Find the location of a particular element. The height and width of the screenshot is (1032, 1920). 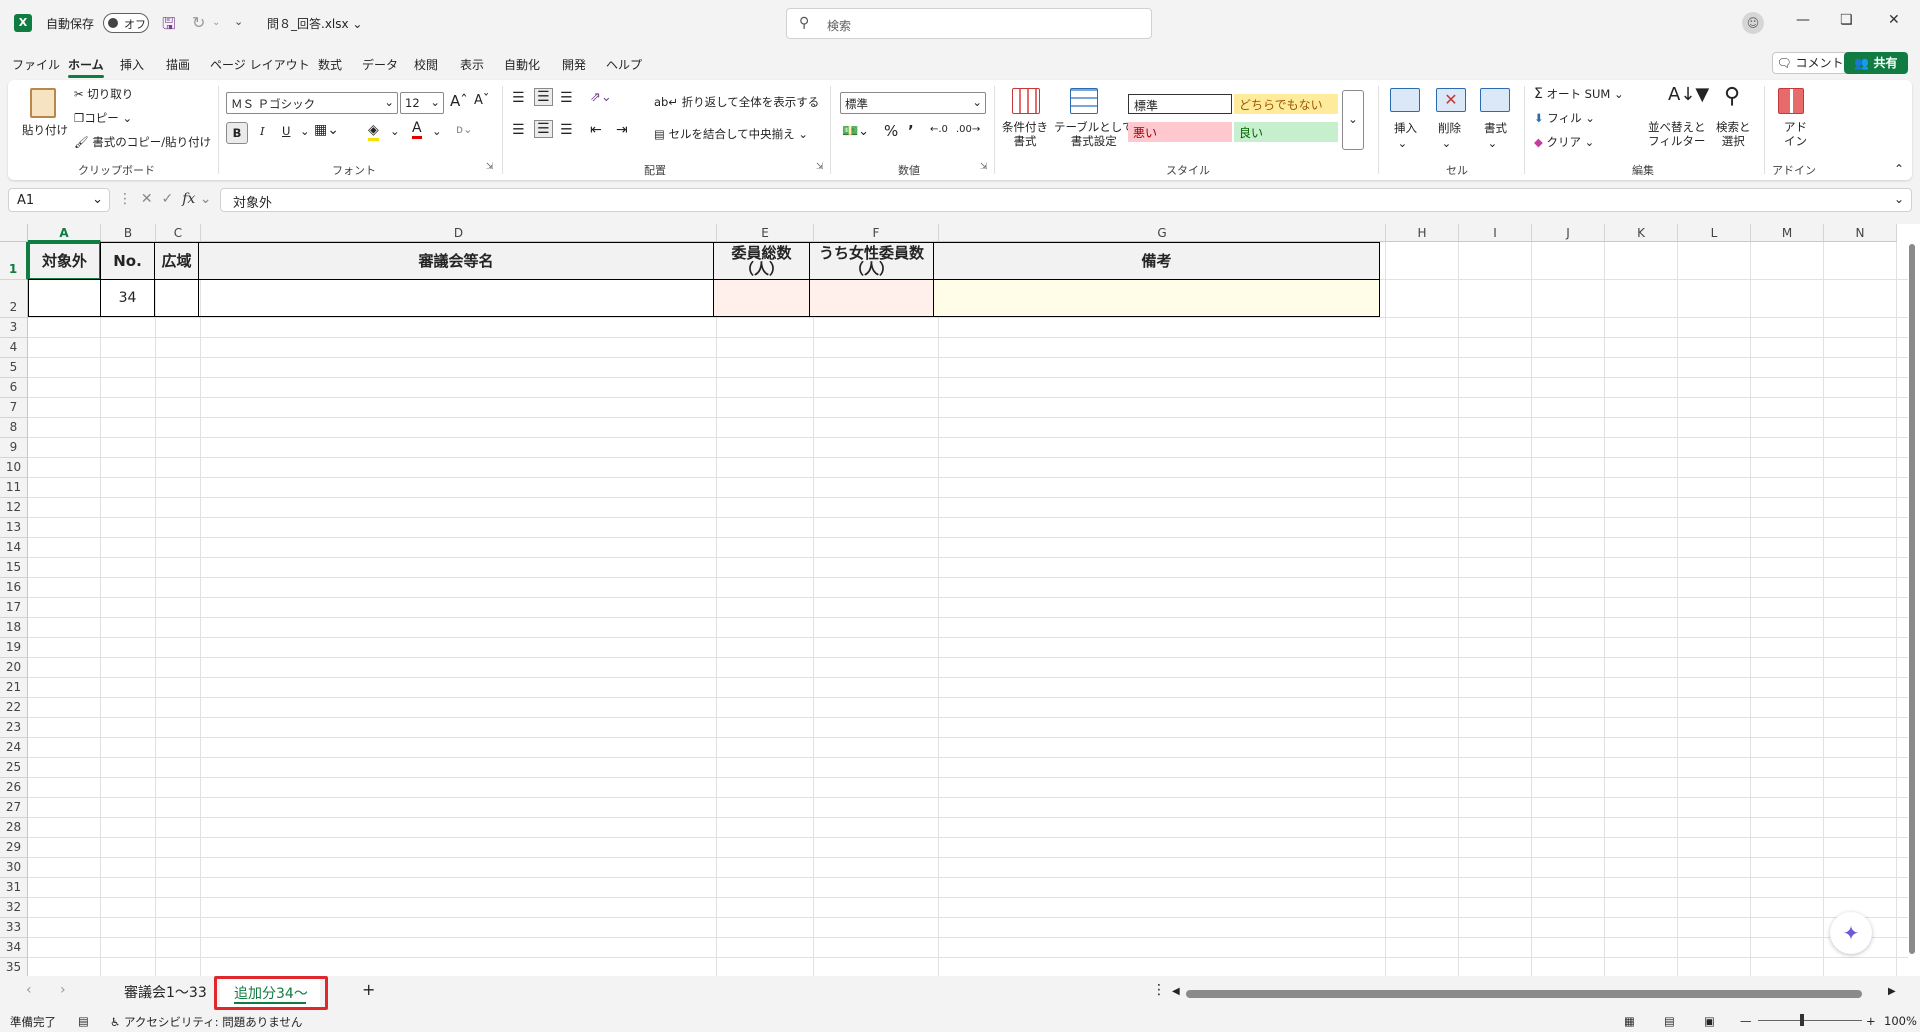

style-normal: 標準 is located at coordinates (1180, 104).